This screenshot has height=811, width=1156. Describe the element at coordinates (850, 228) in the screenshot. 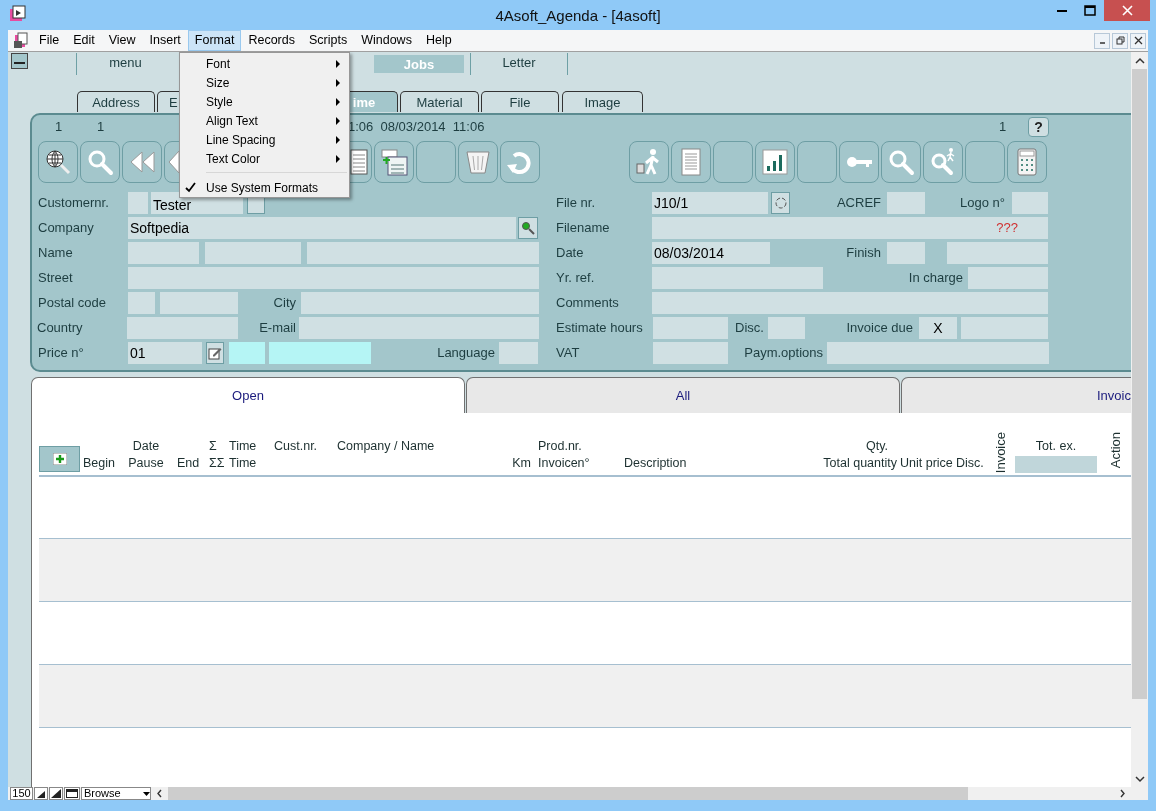

I see `input-field: ???` at that location.